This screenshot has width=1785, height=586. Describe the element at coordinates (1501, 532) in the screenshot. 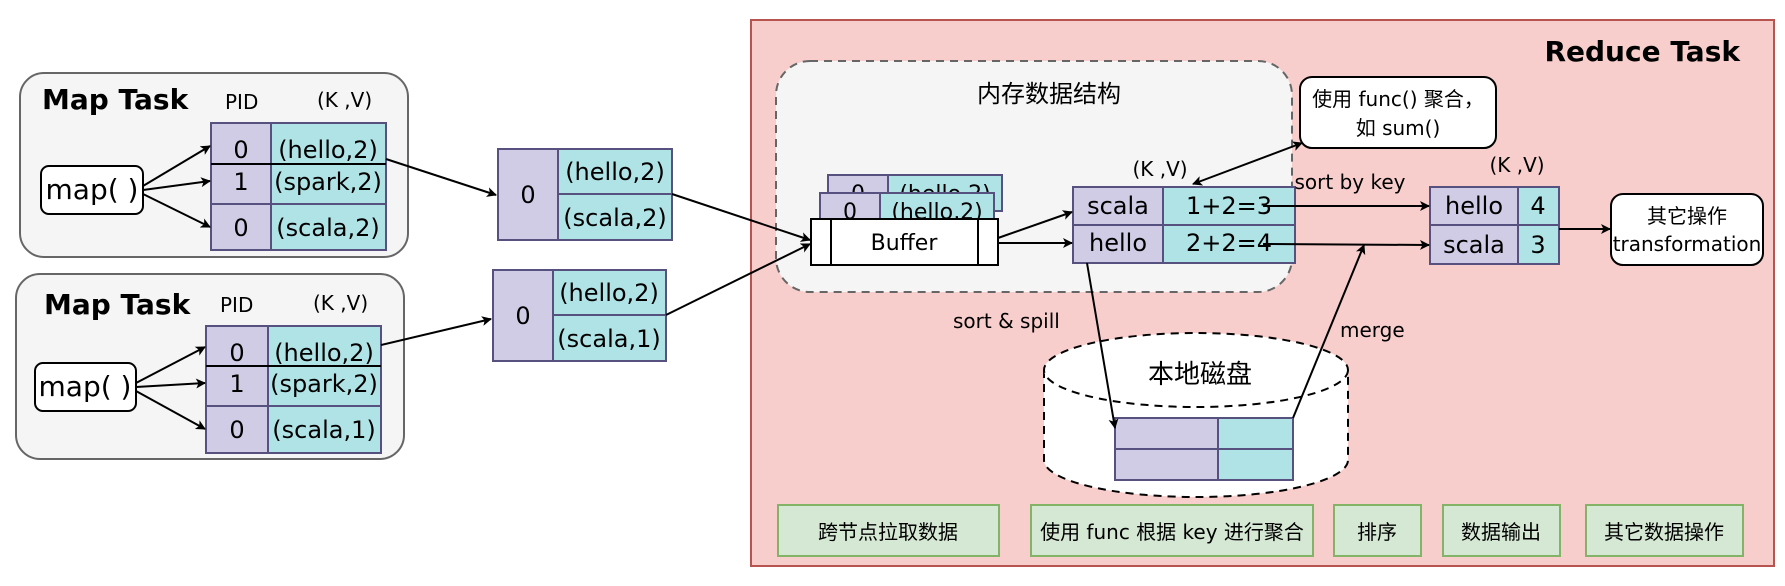

I see `stage-label: 数据输出` at that location.